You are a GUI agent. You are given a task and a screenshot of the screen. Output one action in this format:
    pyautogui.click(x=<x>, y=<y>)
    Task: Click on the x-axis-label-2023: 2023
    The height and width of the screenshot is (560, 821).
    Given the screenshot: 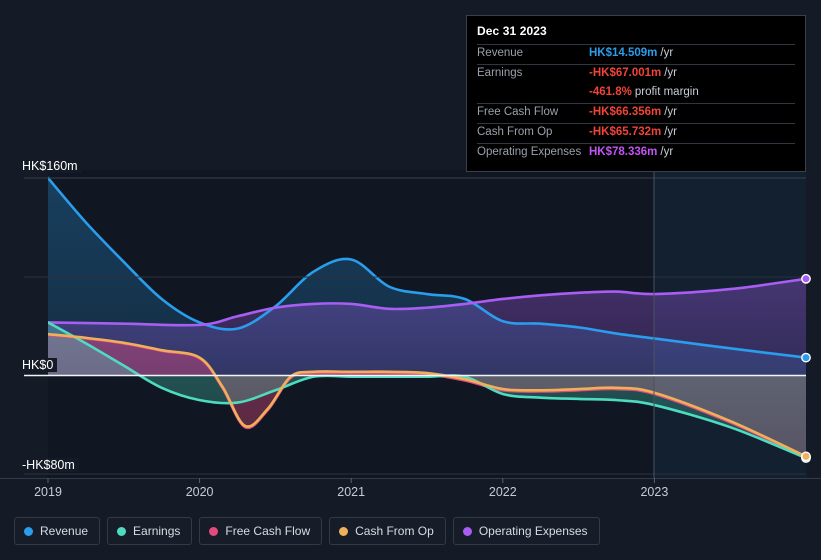 What is the action you would take?
    pyautogui.click(x=654, y=492)
    